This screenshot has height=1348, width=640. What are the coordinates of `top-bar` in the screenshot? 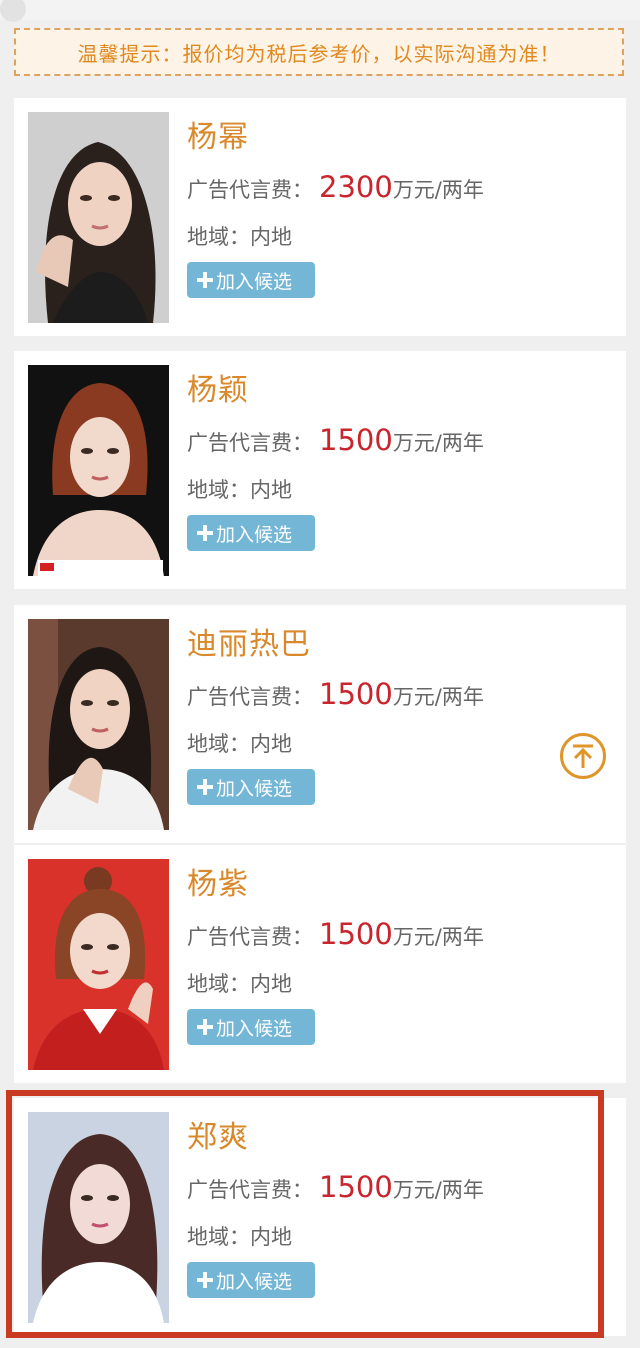 It's located at (320, 11).